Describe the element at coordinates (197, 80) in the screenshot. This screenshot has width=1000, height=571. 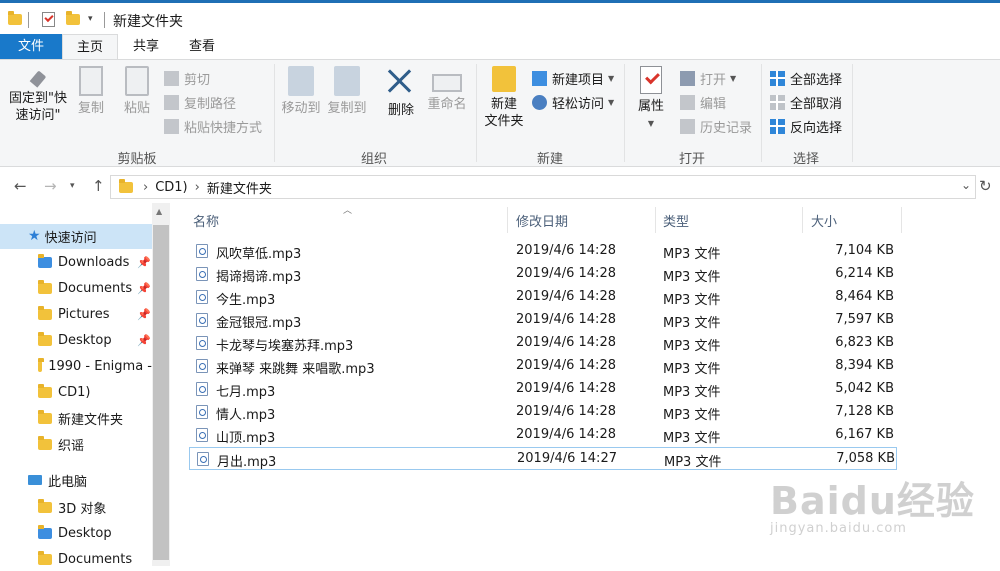
I see `cut-label: 剪切` at that location.